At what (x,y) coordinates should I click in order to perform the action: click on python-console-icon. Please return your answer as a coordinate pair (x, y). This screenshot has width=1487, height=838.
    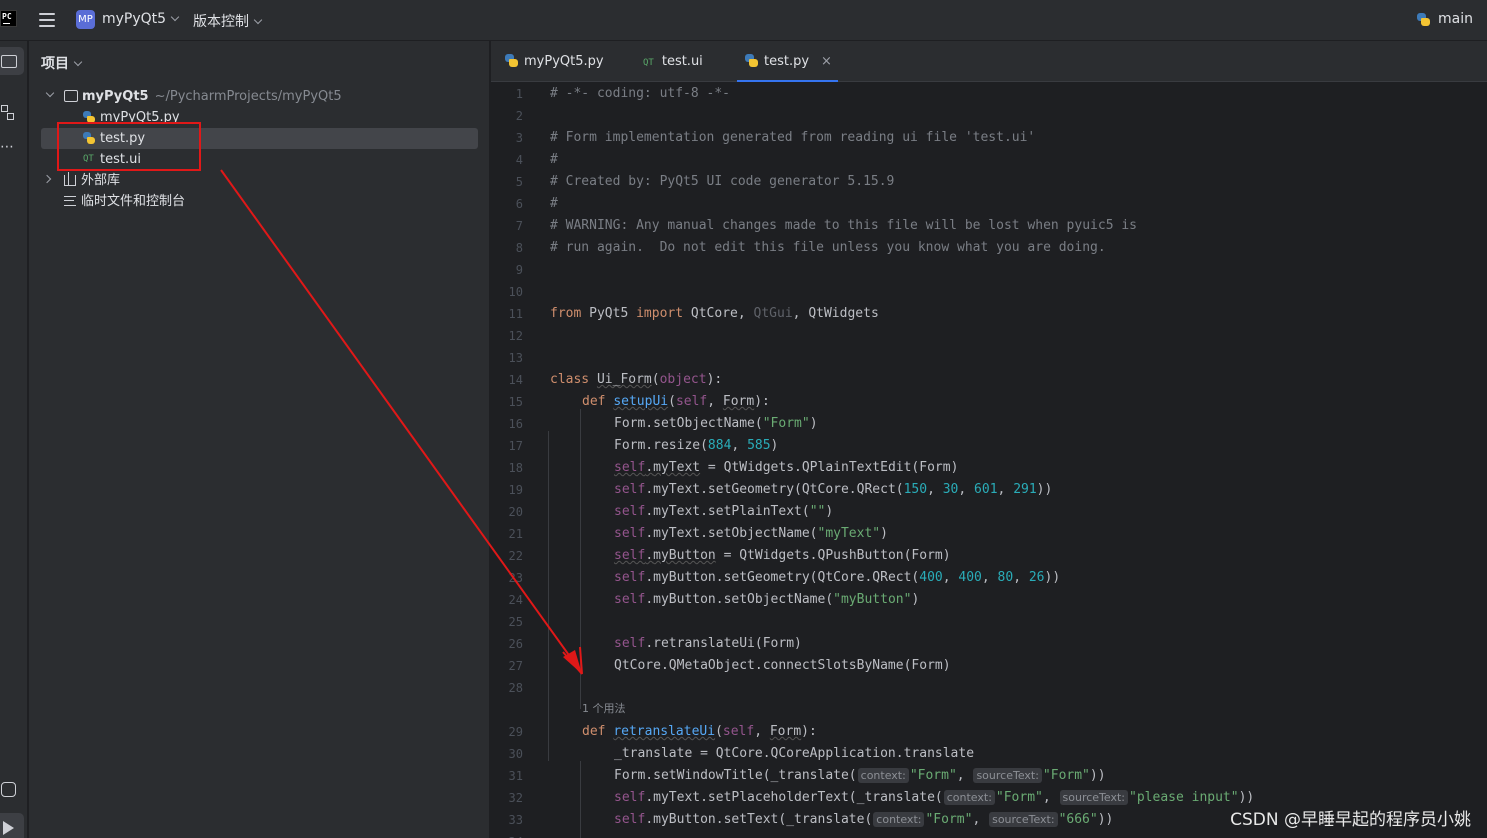
    Looking at the image, I should click on (12, 790).